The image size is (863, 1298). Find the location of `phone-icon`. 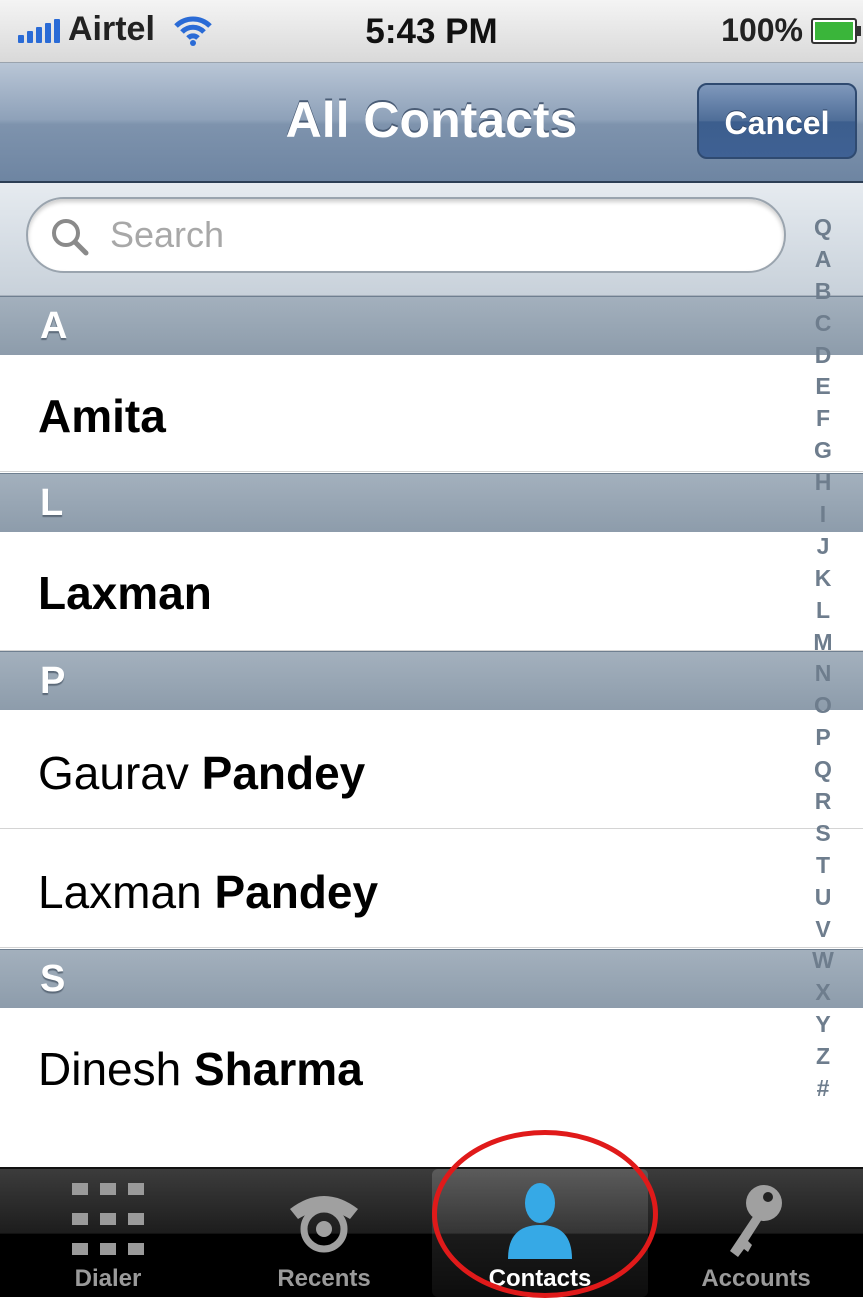

phone-icon is located at coordinates (324, 1224).